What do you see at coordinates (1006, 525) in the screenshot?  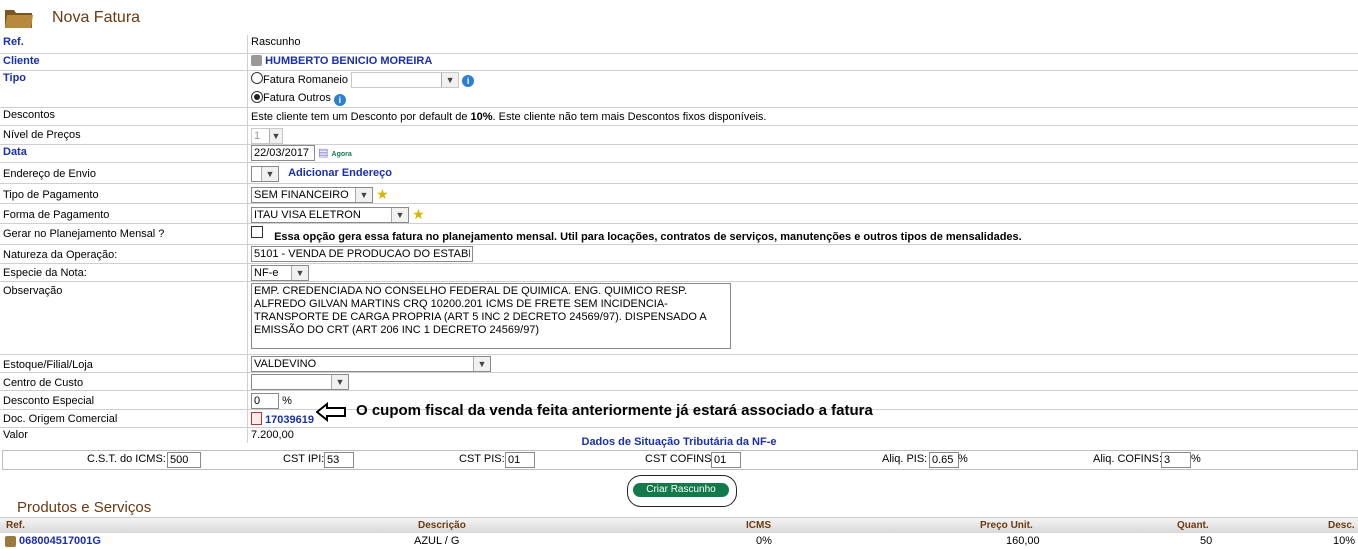 I see `col-preco: Preço Unit.` at bounding box center [1006, 525].